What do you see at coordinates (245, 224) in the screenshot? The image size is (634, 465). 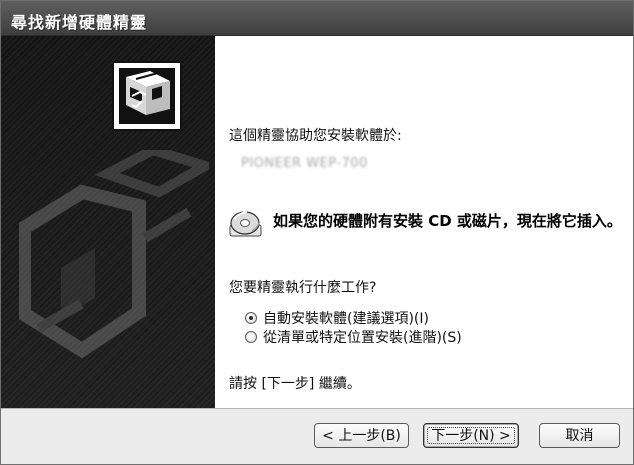 I see `cd-disc-icon` at bounding box center [245, 224].